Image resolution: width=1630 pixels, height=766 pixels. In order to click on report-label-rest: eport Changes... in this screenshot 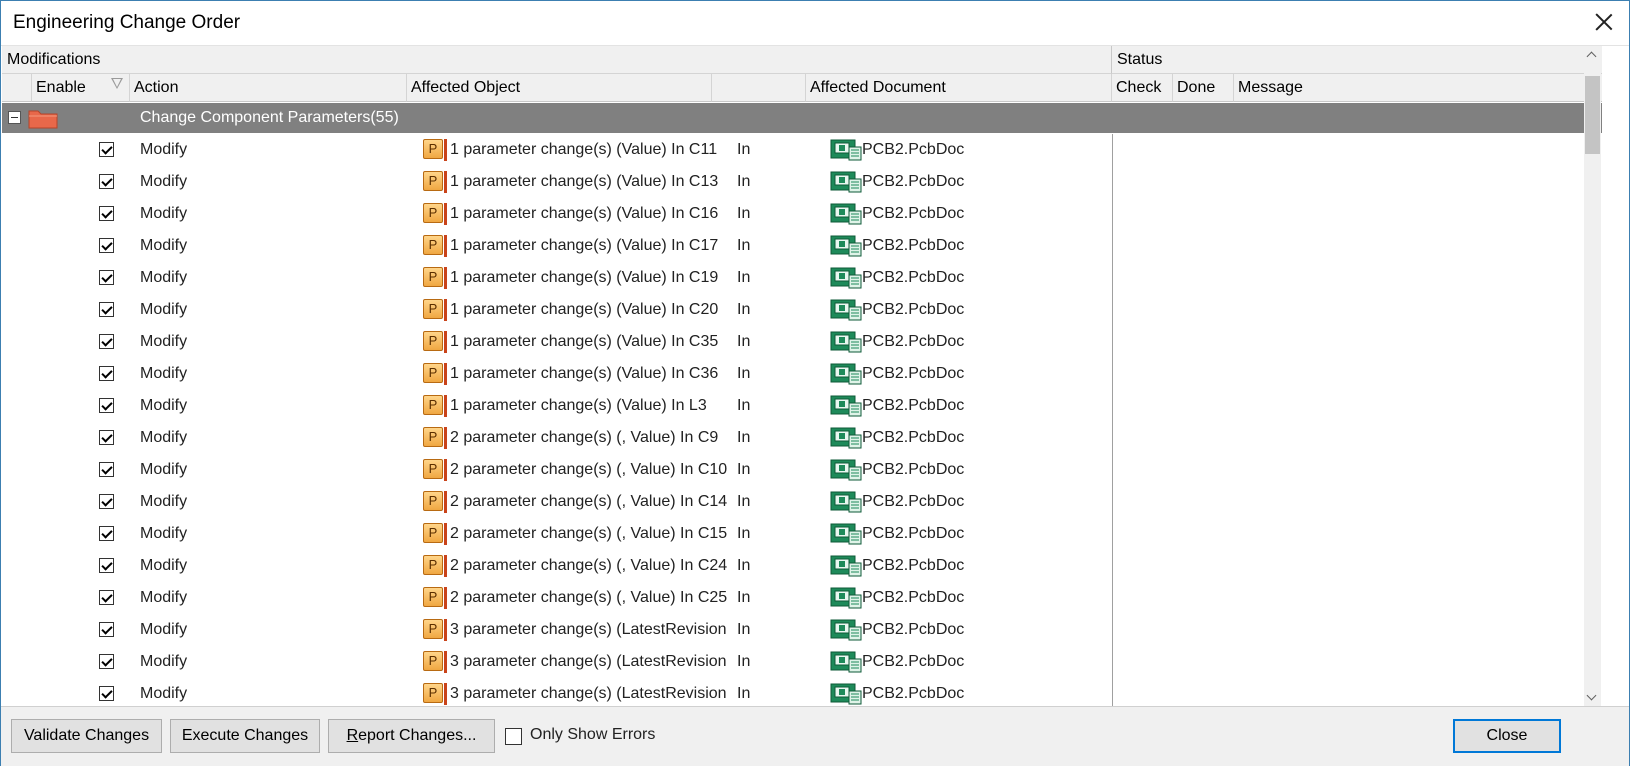, I will do `click(417, 735)`.